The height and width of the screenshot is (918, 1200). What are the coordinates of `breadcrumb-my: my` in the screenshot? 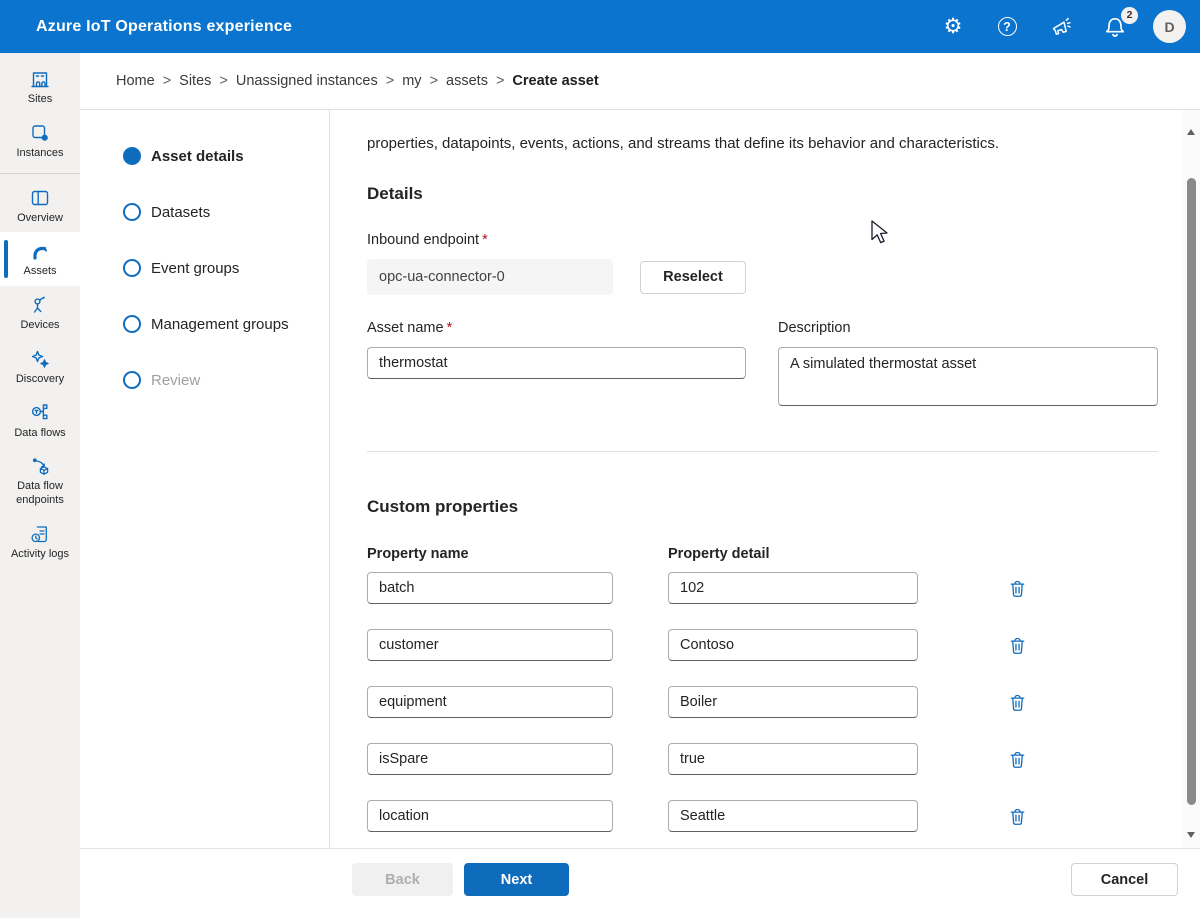 It's located at (411, 81).